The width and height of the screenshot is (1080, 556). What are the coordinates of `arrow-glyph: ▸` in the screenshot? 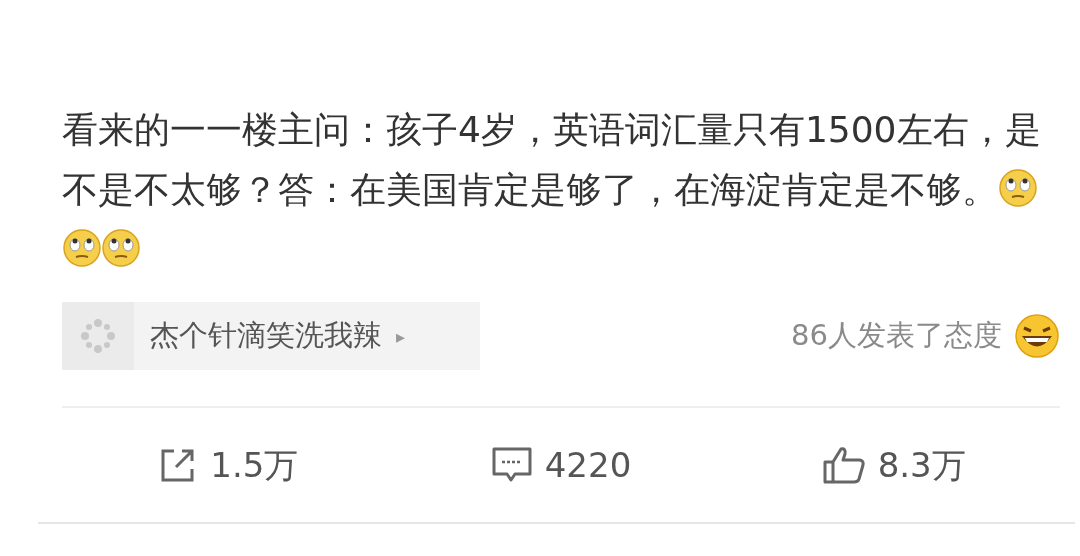 It's located at (401, 336).